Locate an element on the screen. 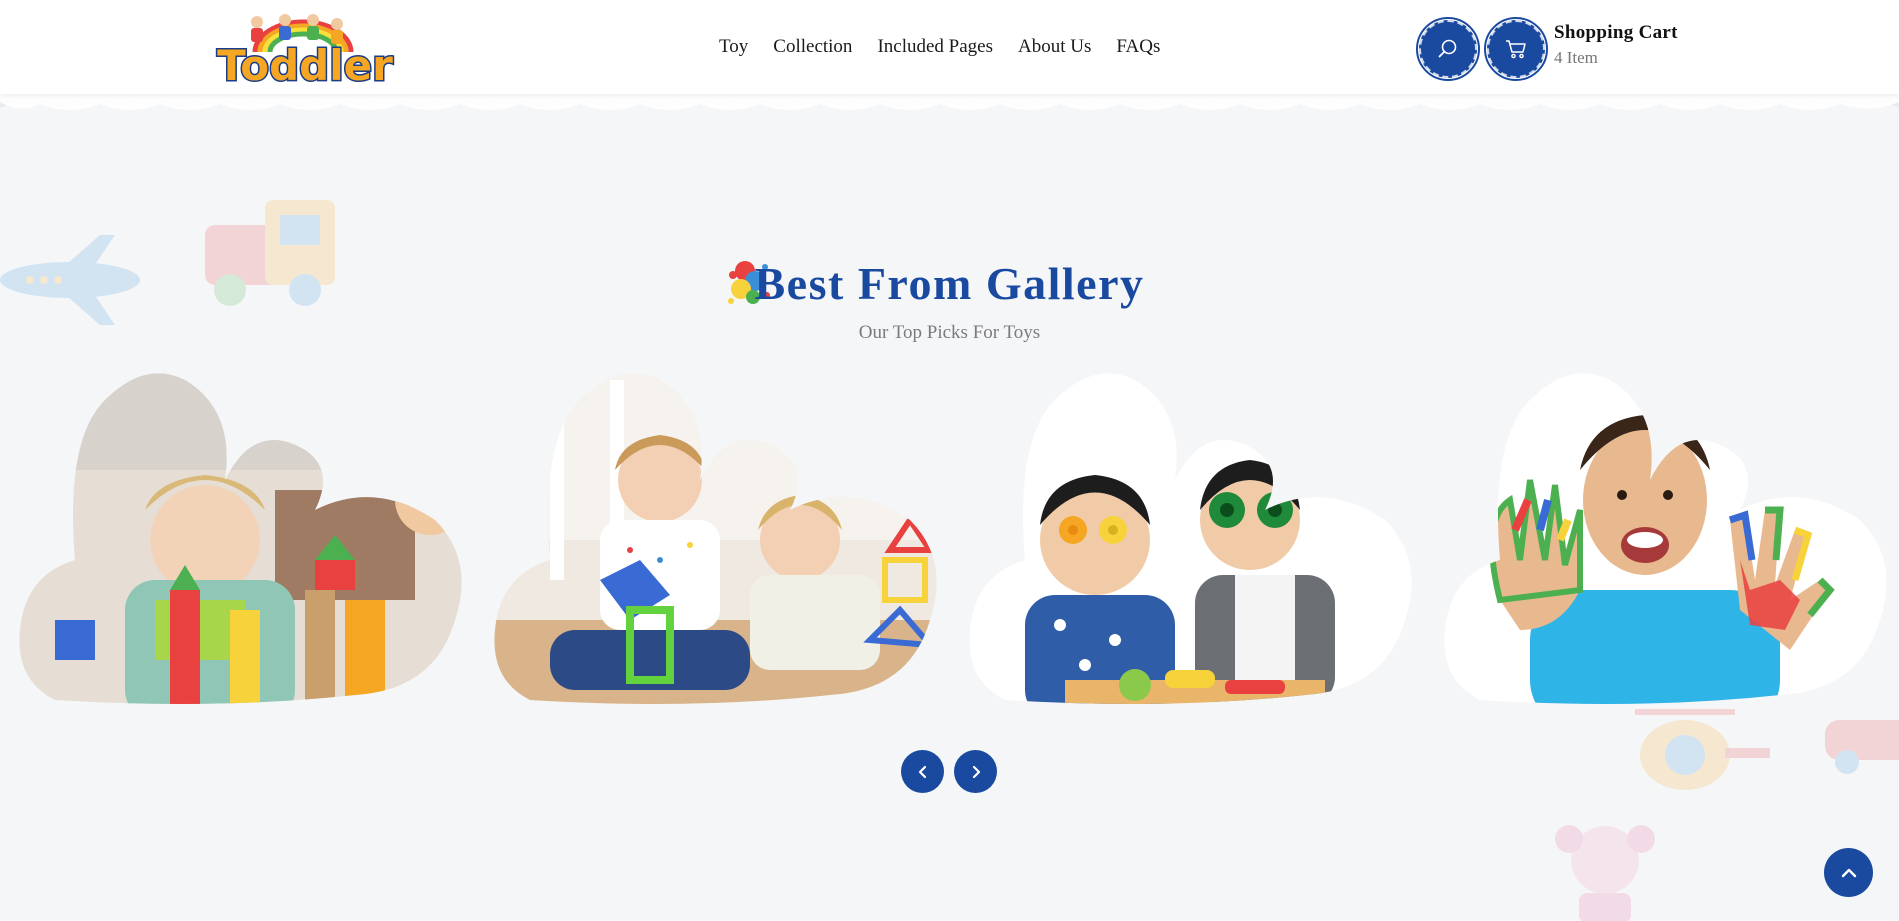  cart-icon is located at coordinates (1516, 49).